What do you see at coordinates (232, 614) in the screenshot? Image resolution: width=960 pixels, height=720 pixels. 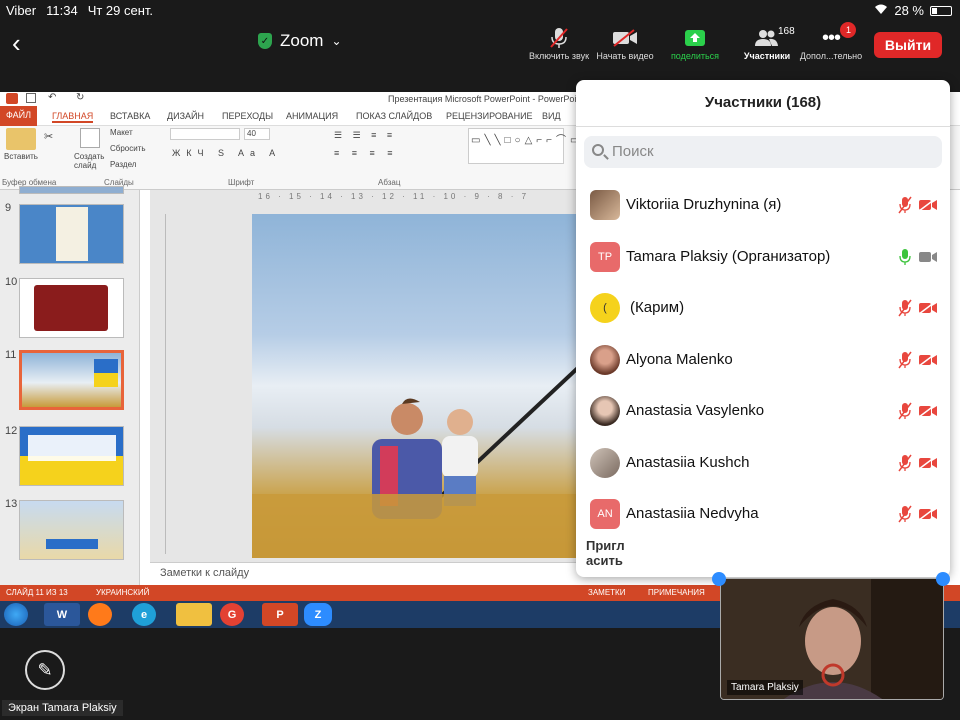 I see `chrome-icon: G` at bounding box center [232, 614].